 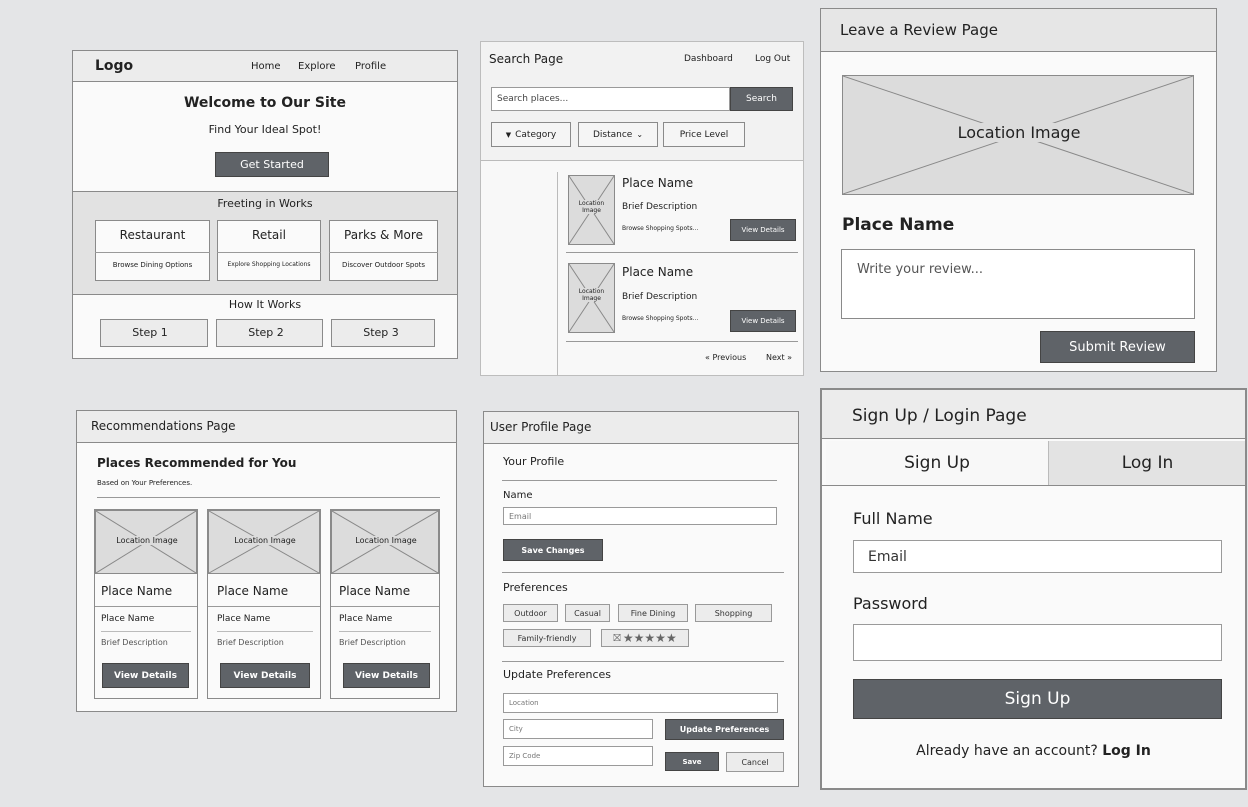 What do you see at coordinates (266, 332) in the screenshot?
I see `step-label: Step 2` at bounding box center [266, 332].